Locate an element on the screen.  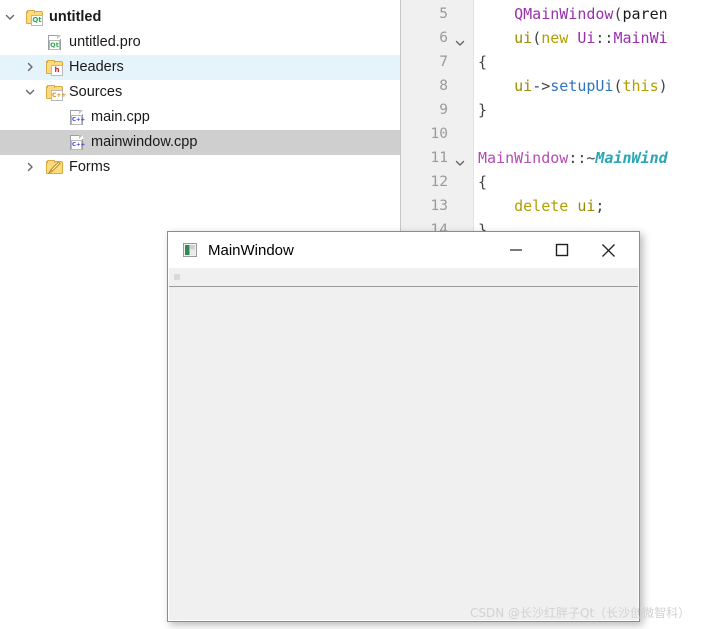
tree-item-label: mainwindow.cpp is located at coordinates (144, 142).